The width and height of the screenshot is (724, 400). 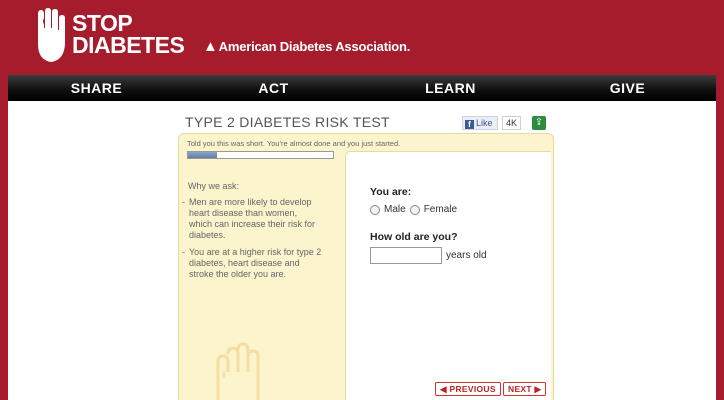 I want to click on stop-diabetes-logo: STOP DIABETES, so click(x=109, y=36).